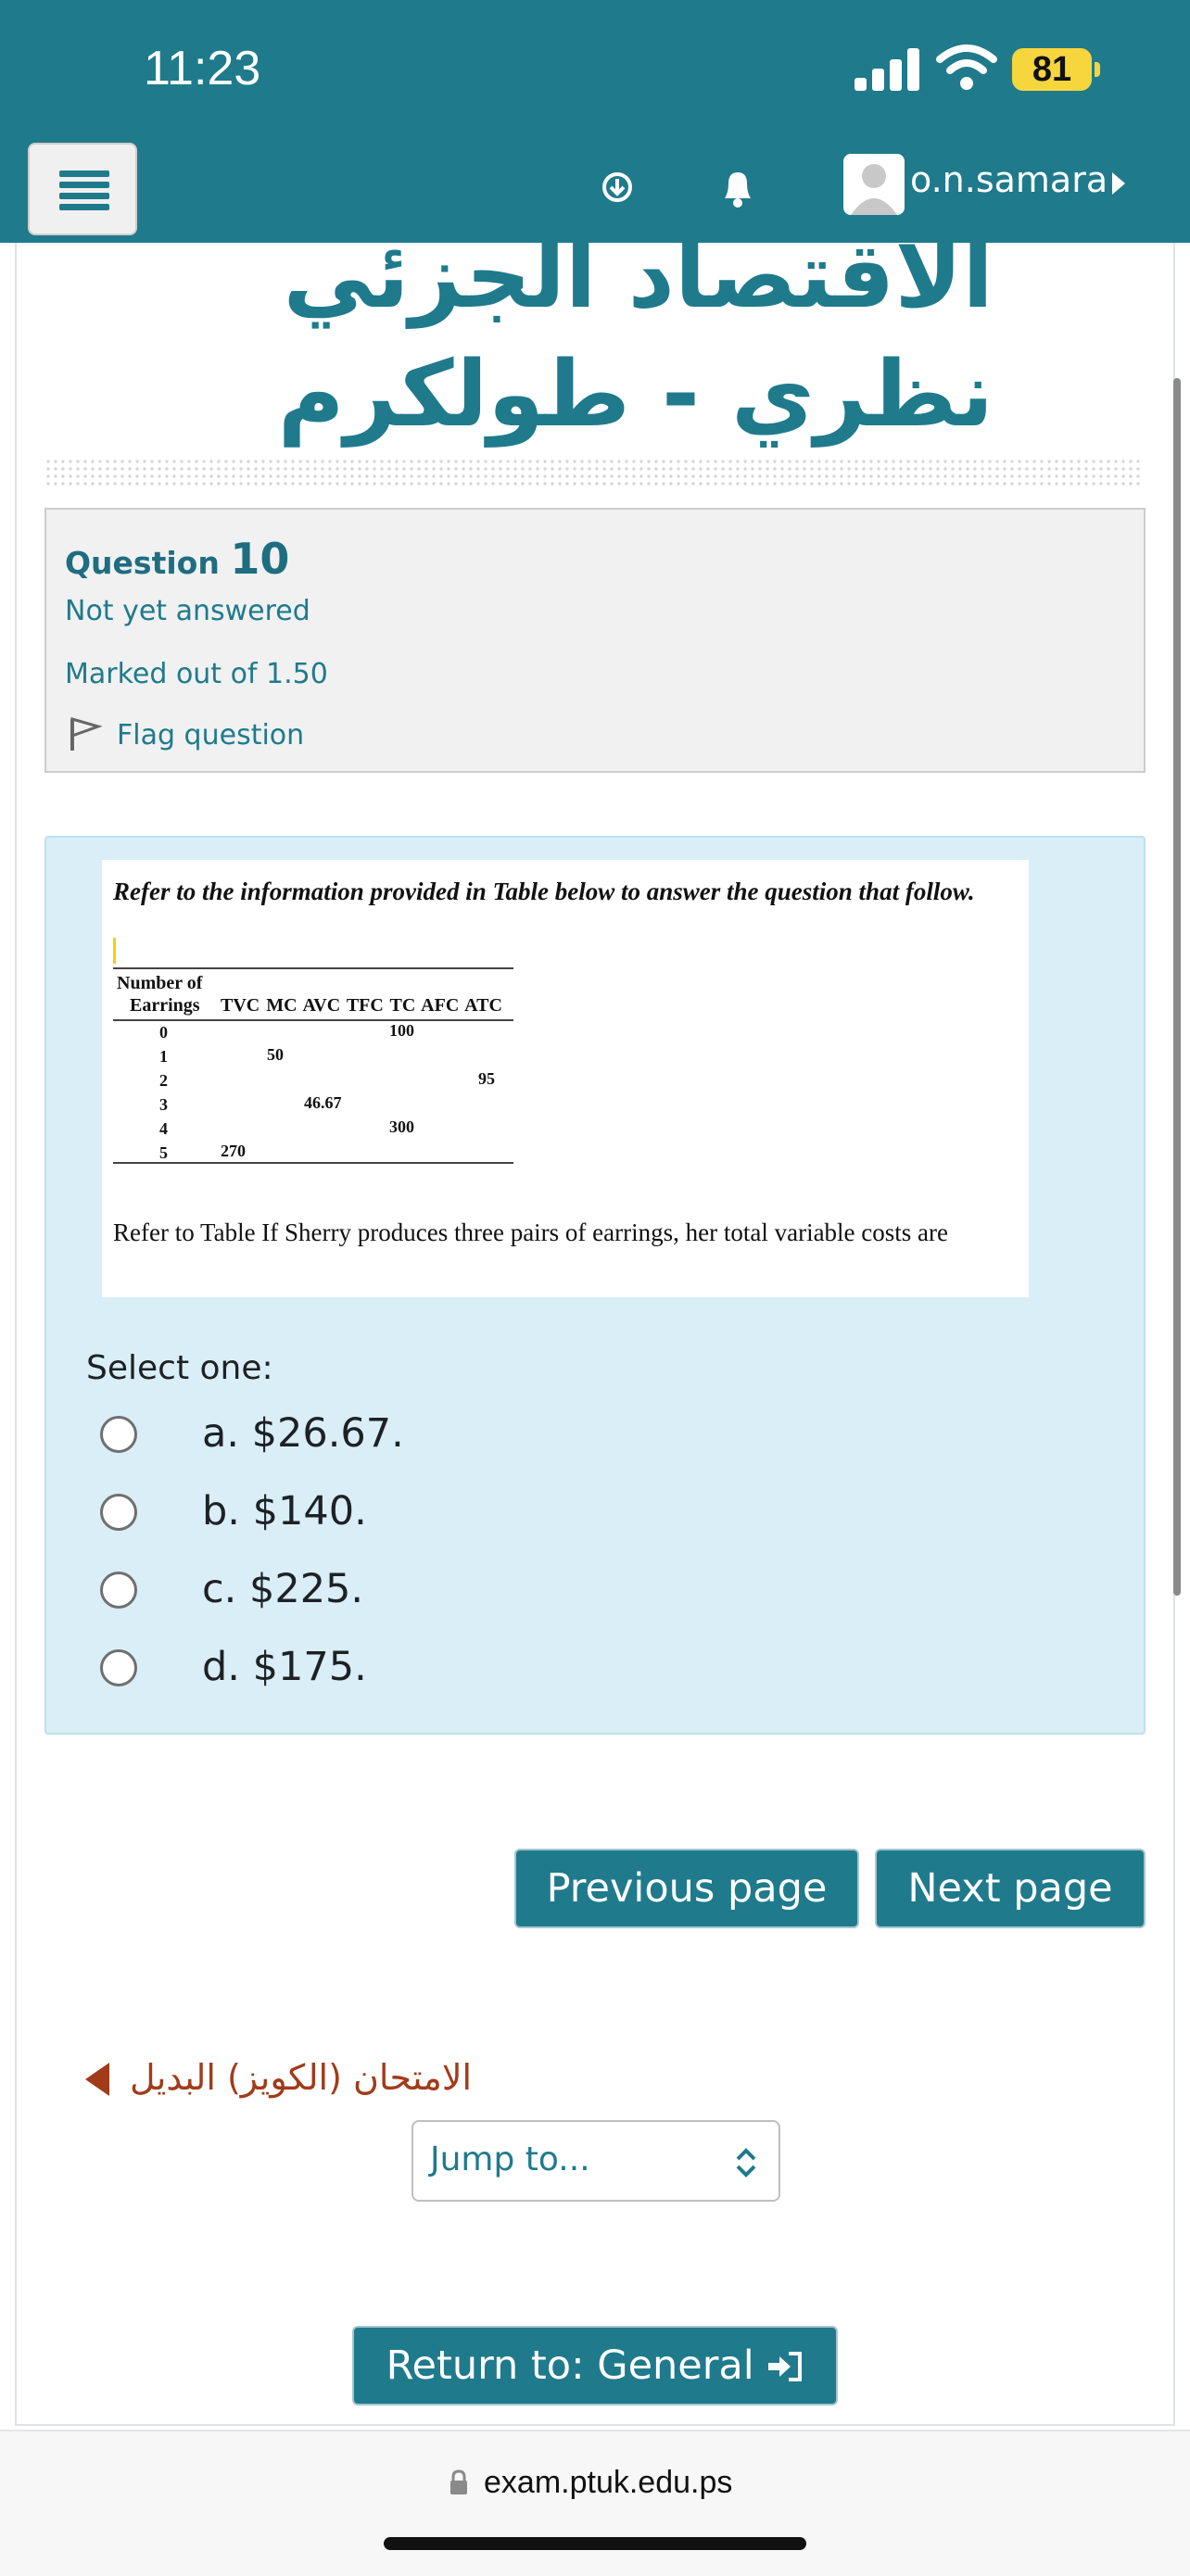  I want to click on text-cursor, so click(114, 951).